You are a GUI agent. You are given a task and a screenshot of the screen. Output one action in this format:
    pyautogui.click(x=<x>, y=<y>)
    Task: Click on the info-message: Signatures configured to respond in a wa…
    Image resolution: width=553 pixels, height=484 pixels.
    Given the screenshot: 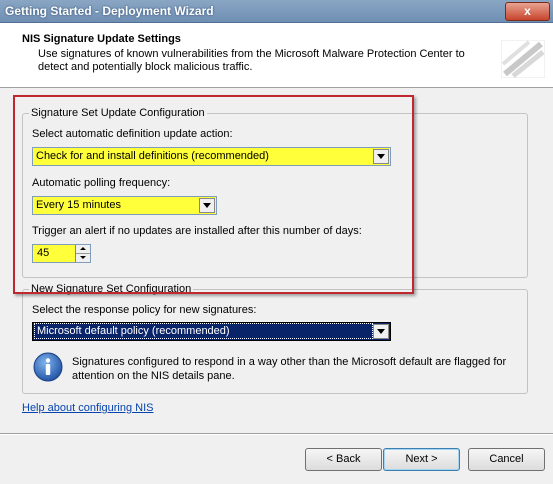 What is the action you would take?
    pyautogui.click(x=289, y=369)
    